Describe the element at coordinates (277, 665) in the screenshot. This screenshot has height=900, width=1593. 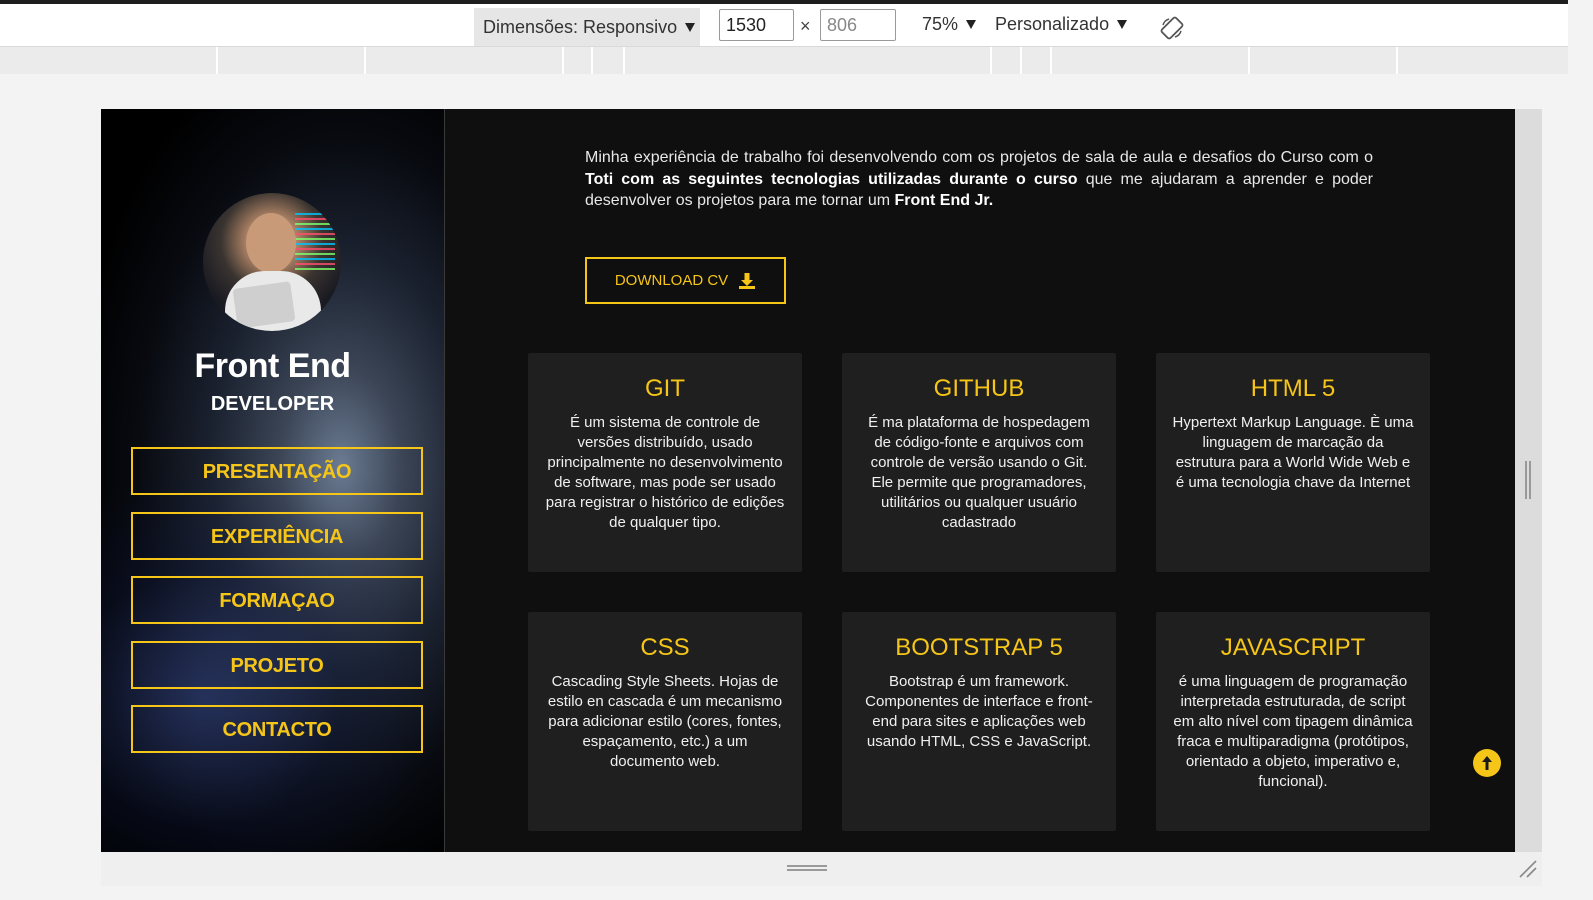
I see `nav-projeto-button: PROJETO` at that location.